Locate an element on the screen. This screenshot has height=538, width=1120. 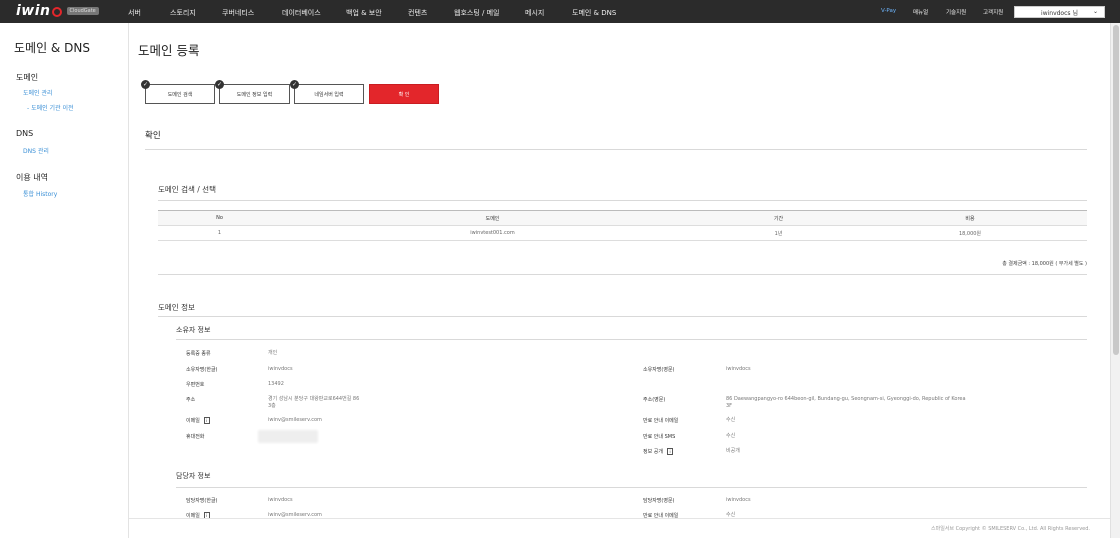
owner-name-en-label: 소유자명(영문) is located at coordinates (659, 370).